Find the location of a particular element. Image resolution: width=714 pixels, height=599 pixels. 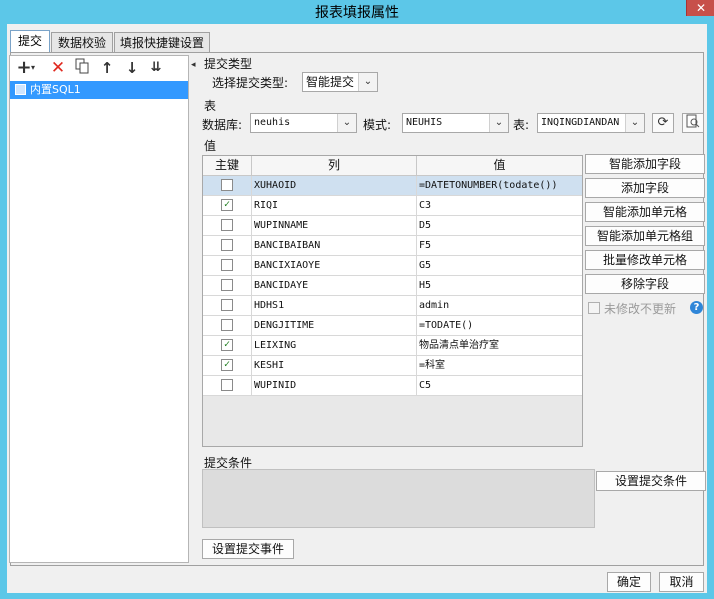

column-cell: XUHAOID is located at coordinates (334, 185).